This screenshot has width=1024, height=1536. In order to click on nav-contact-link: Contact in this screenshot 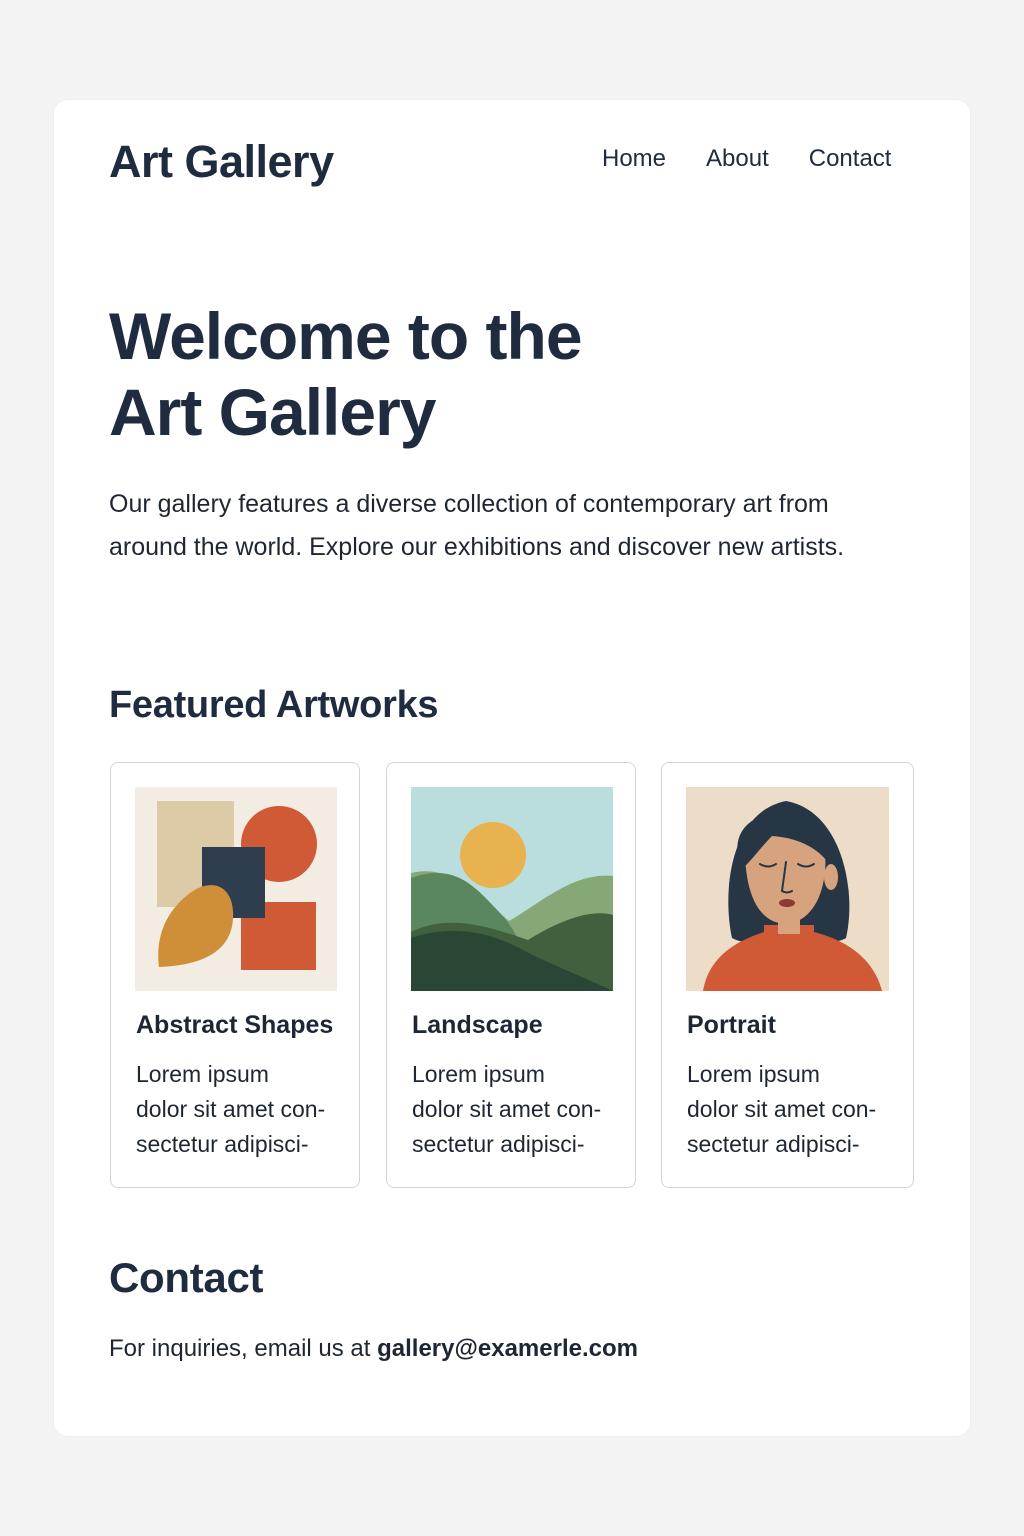, I will do `click(850, 159)`.